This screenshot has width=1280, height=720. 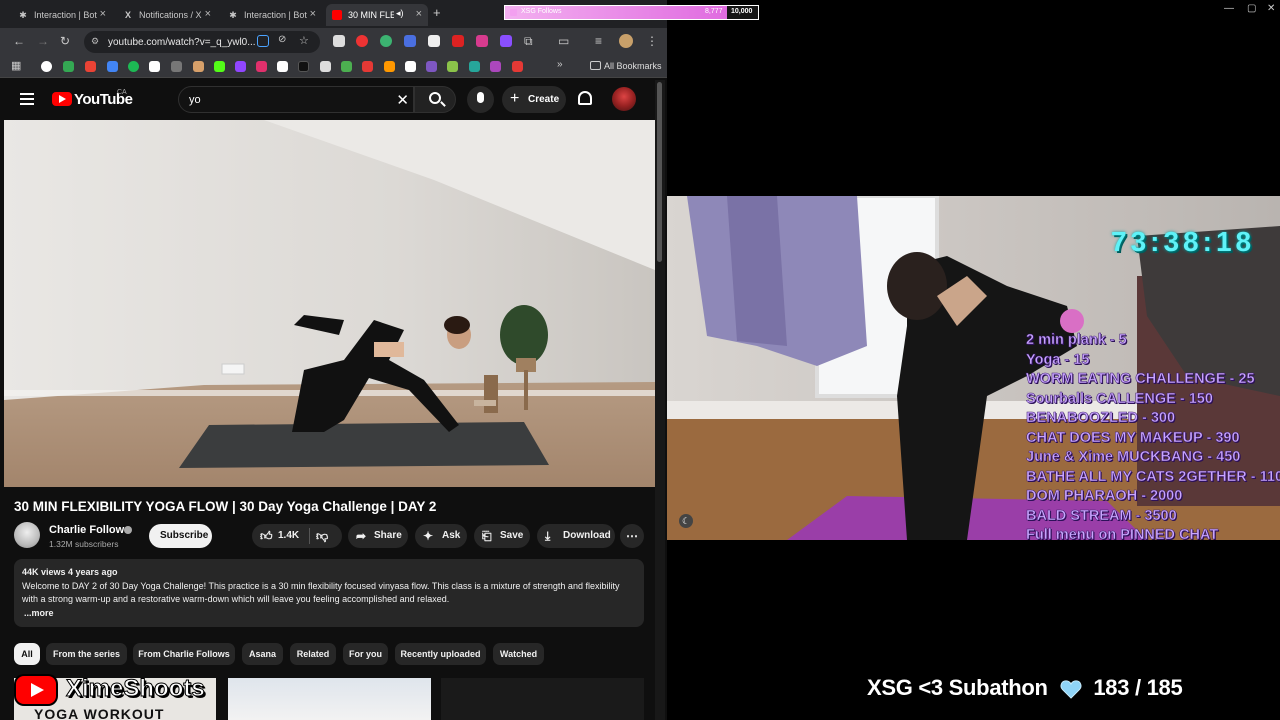 What do you see at coordinates (563, 41) in the screenshot?
I see `media-icon: ▭` at bounding box center [563, 41].